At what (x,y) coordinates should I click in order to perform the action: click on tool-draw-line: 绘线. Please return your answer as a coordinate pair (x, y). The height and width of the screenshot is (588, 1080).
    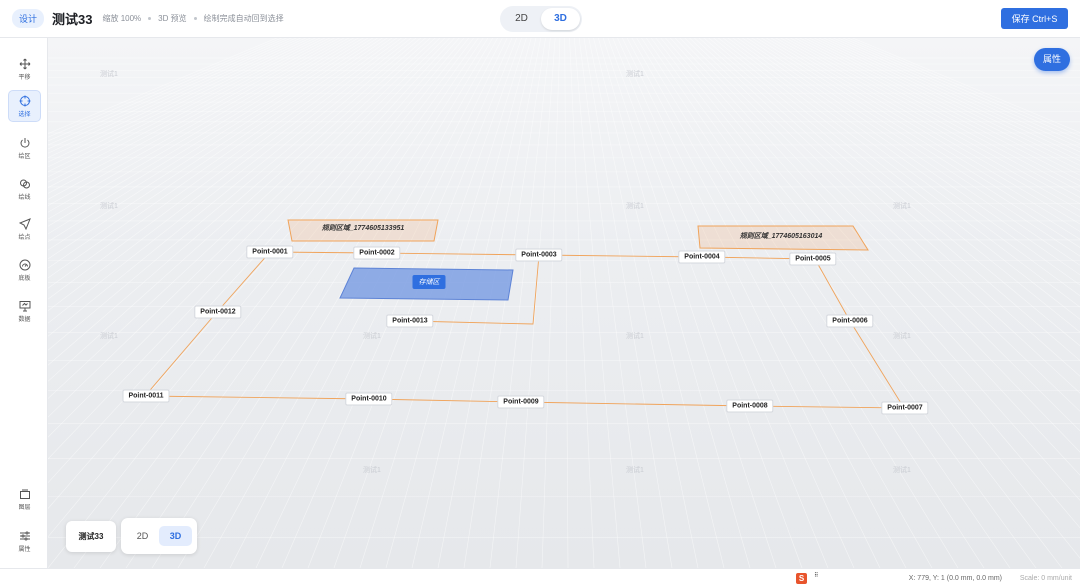
    Looking at the image, I should click on (24, 189).